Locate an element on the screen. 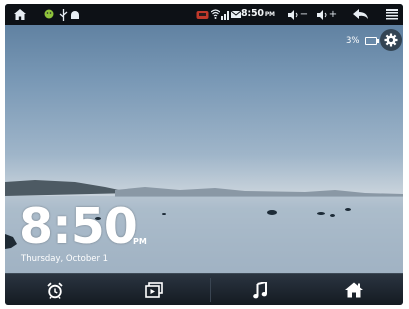 This screenshot has width=409, height=309. home-button is located at coordinates (353, 289).